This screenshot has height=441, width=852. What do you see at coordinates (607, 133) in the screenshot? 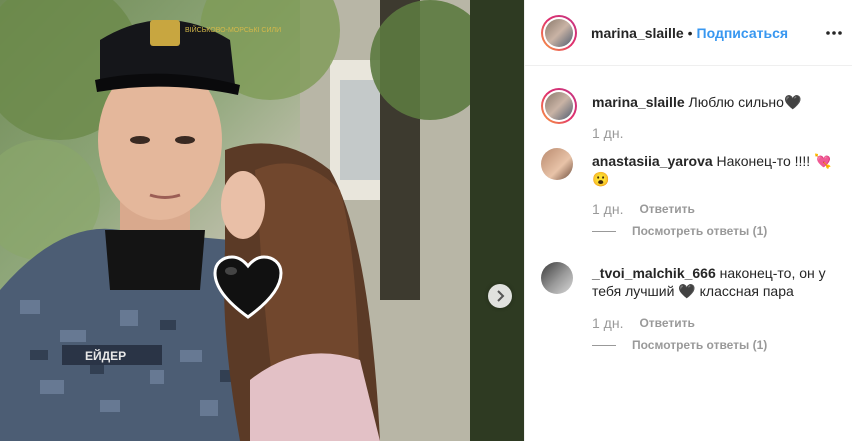
I see `caption-time: 1 дн.` at bounding box center [607, 133].